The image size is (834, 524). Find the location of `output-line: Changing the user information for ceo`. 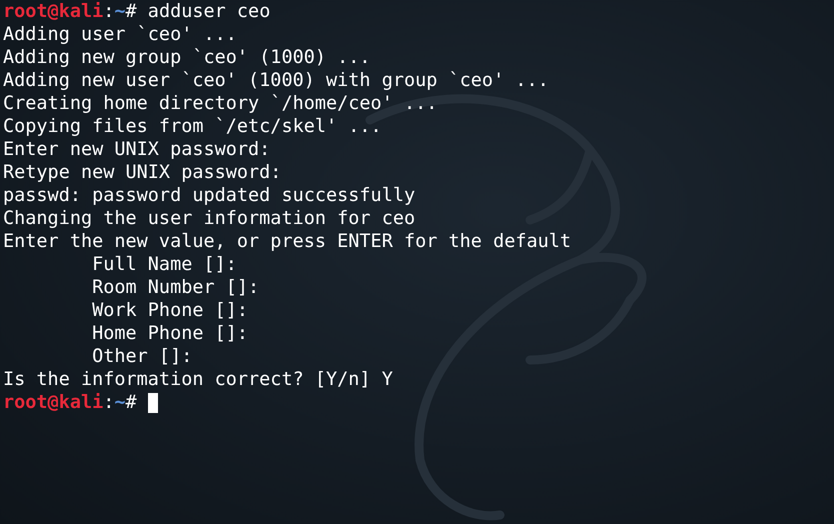

output-line: Changing the user information for ceo is located at coordinates (209, 218).